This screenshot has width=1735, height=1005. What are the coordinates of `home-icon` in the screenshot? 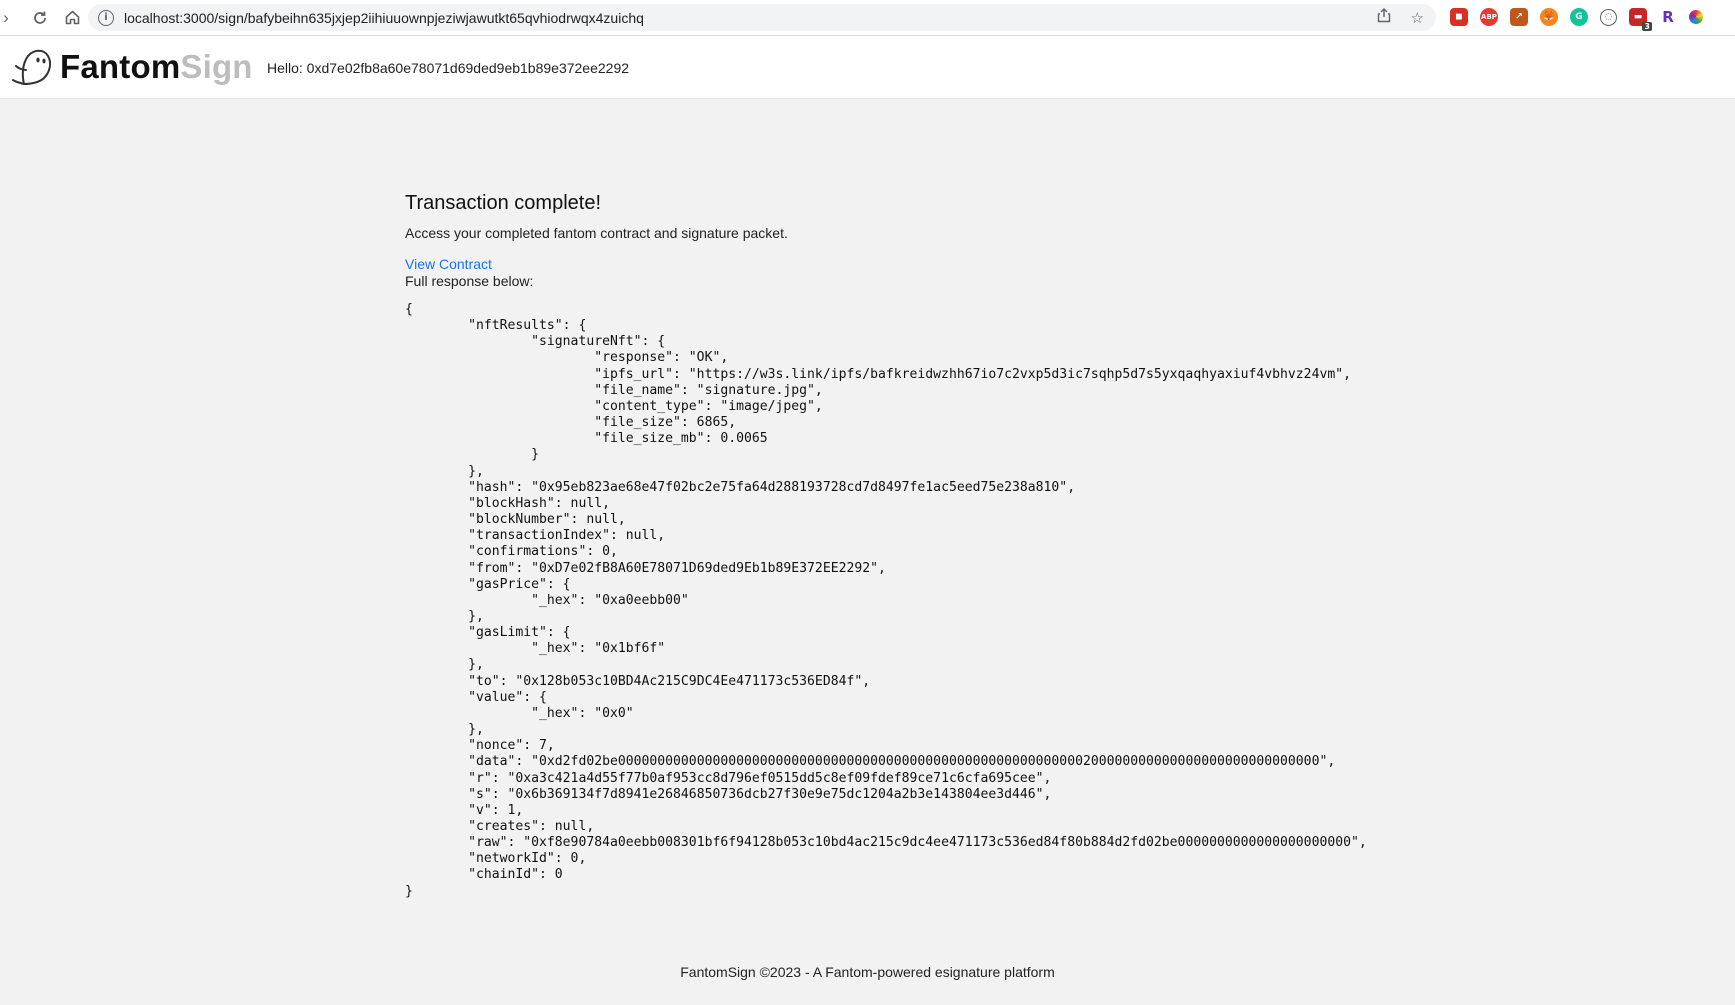 It's located at (72, 18).